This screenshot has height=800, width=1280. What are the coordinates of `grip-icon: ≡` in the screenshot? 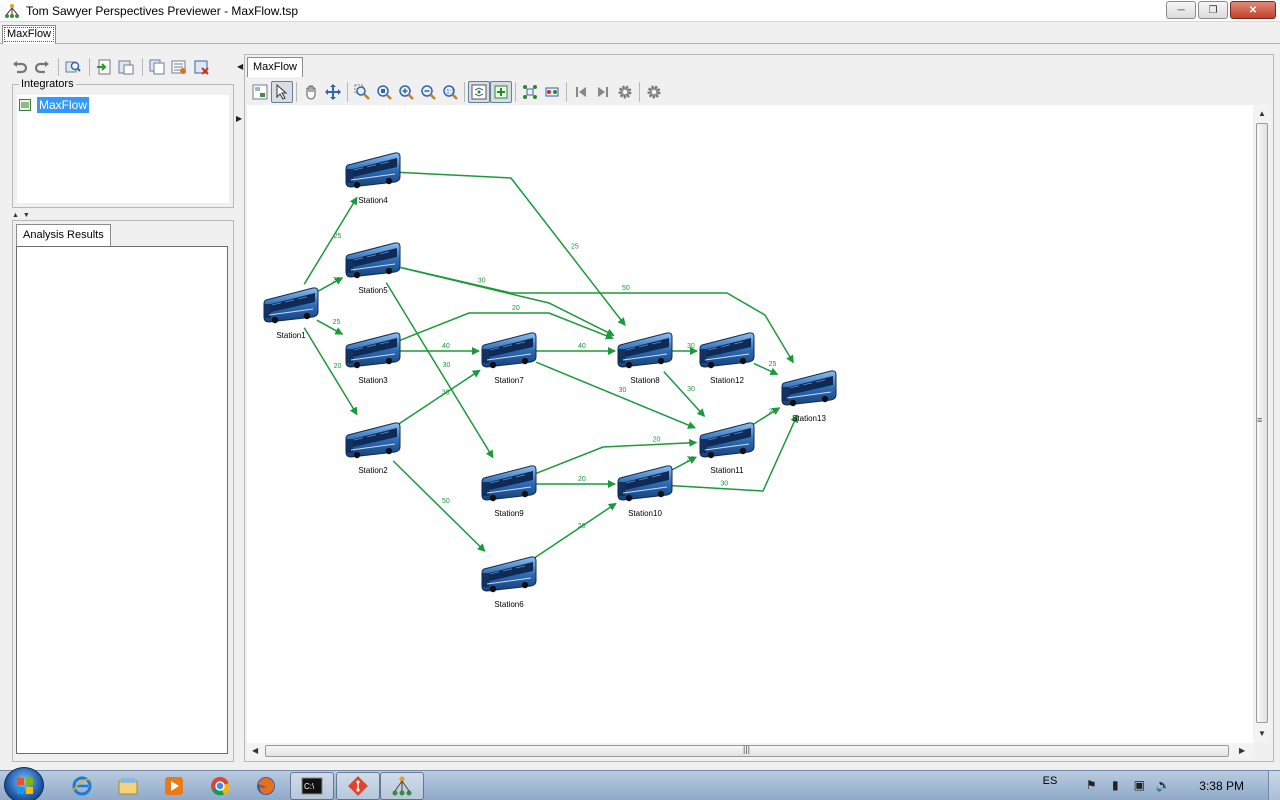 It's located at (1260, 420).